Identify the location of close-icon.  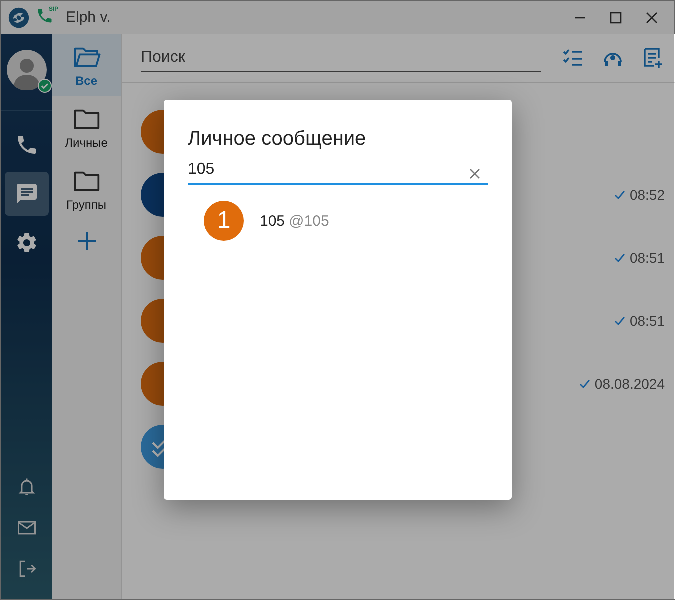
(652, 17).